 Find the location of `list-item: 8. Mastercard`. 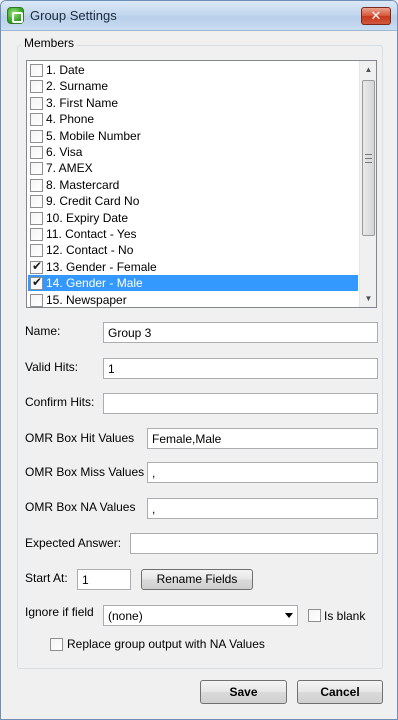

list-item: 8. Mastercard is located at coordinates (193, 185).